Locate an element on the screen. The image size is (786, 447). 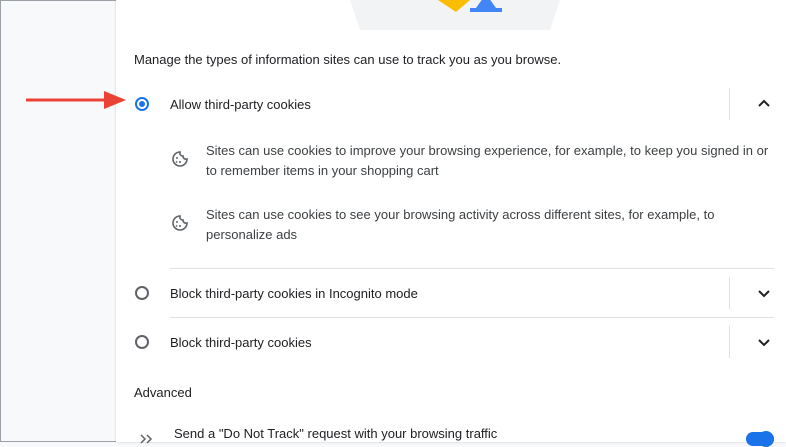
header-illustration is located at coordinates (455, 15).